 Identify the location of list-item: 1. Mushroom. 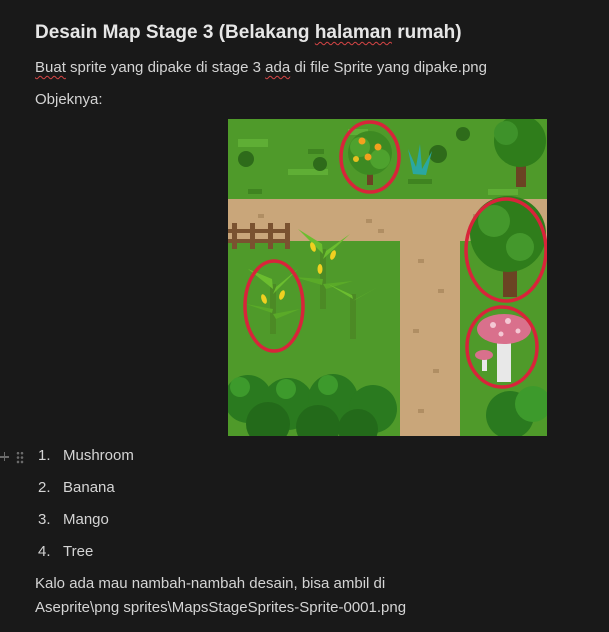
(86, 463).